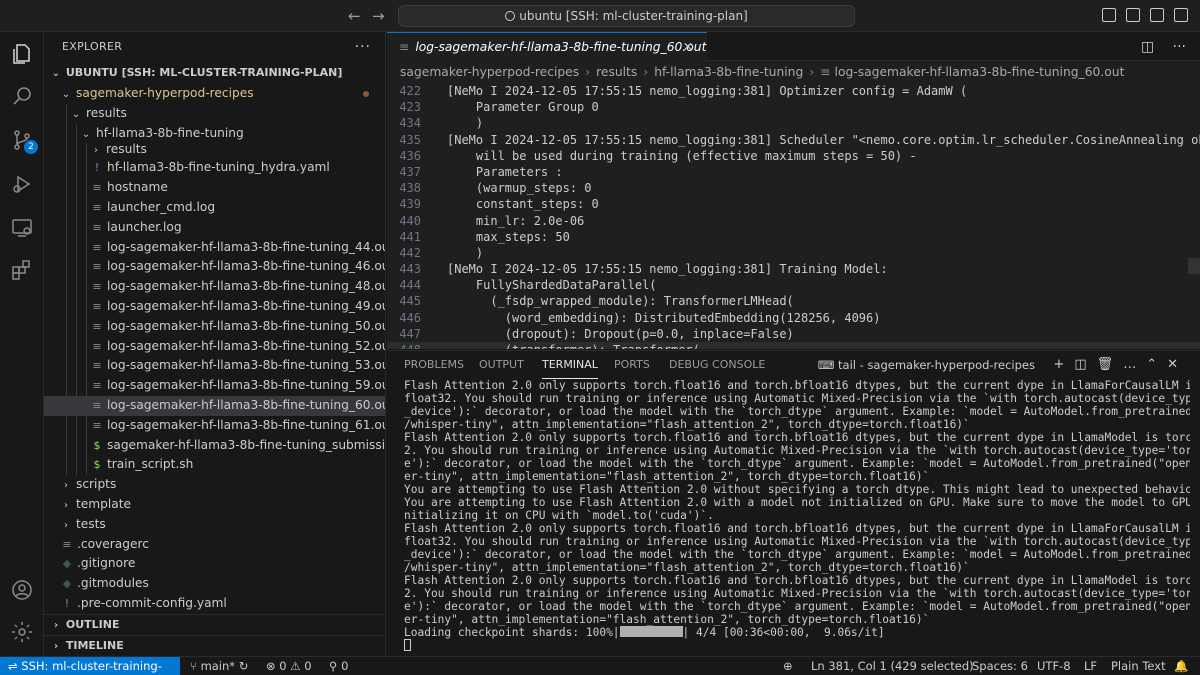 This screenshot has width=1200, height=675. I want to click on run-debug-icon, so click(22, 184).